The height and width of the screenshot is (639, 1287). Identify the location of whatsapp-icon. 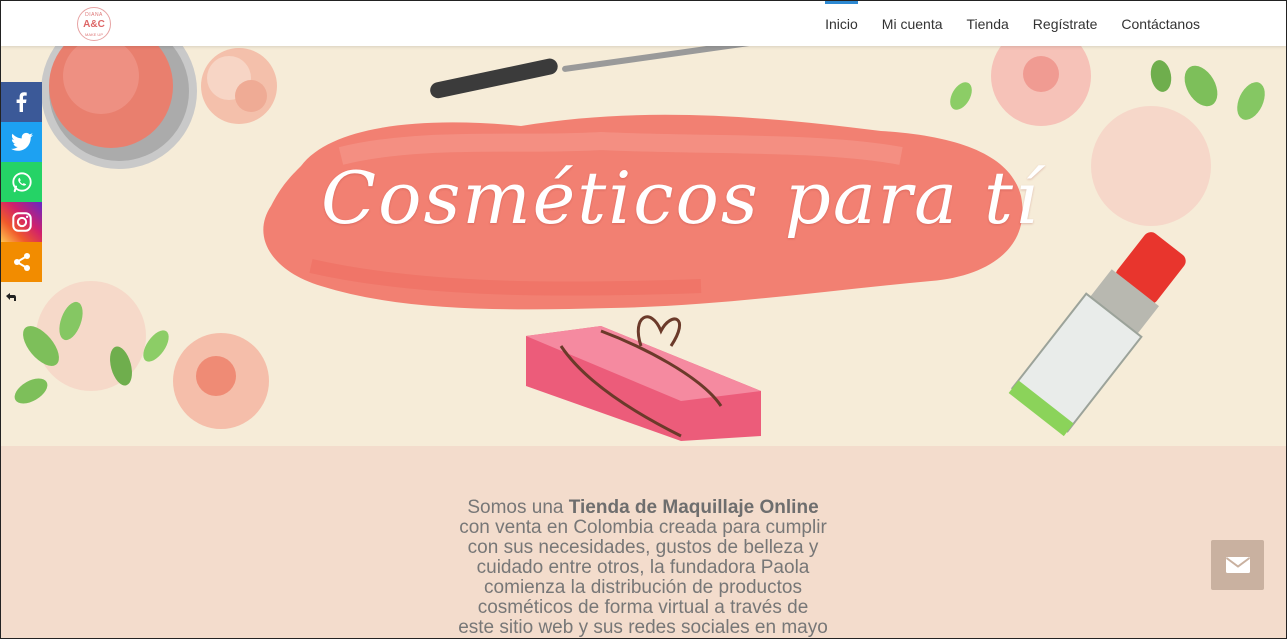
(21, 182).